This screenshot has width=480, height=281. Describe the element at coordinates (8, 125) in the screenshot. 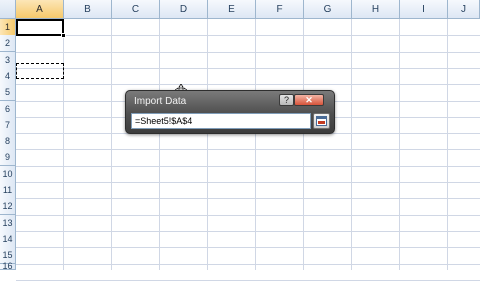

I see `row-header-7: 7` at that location.